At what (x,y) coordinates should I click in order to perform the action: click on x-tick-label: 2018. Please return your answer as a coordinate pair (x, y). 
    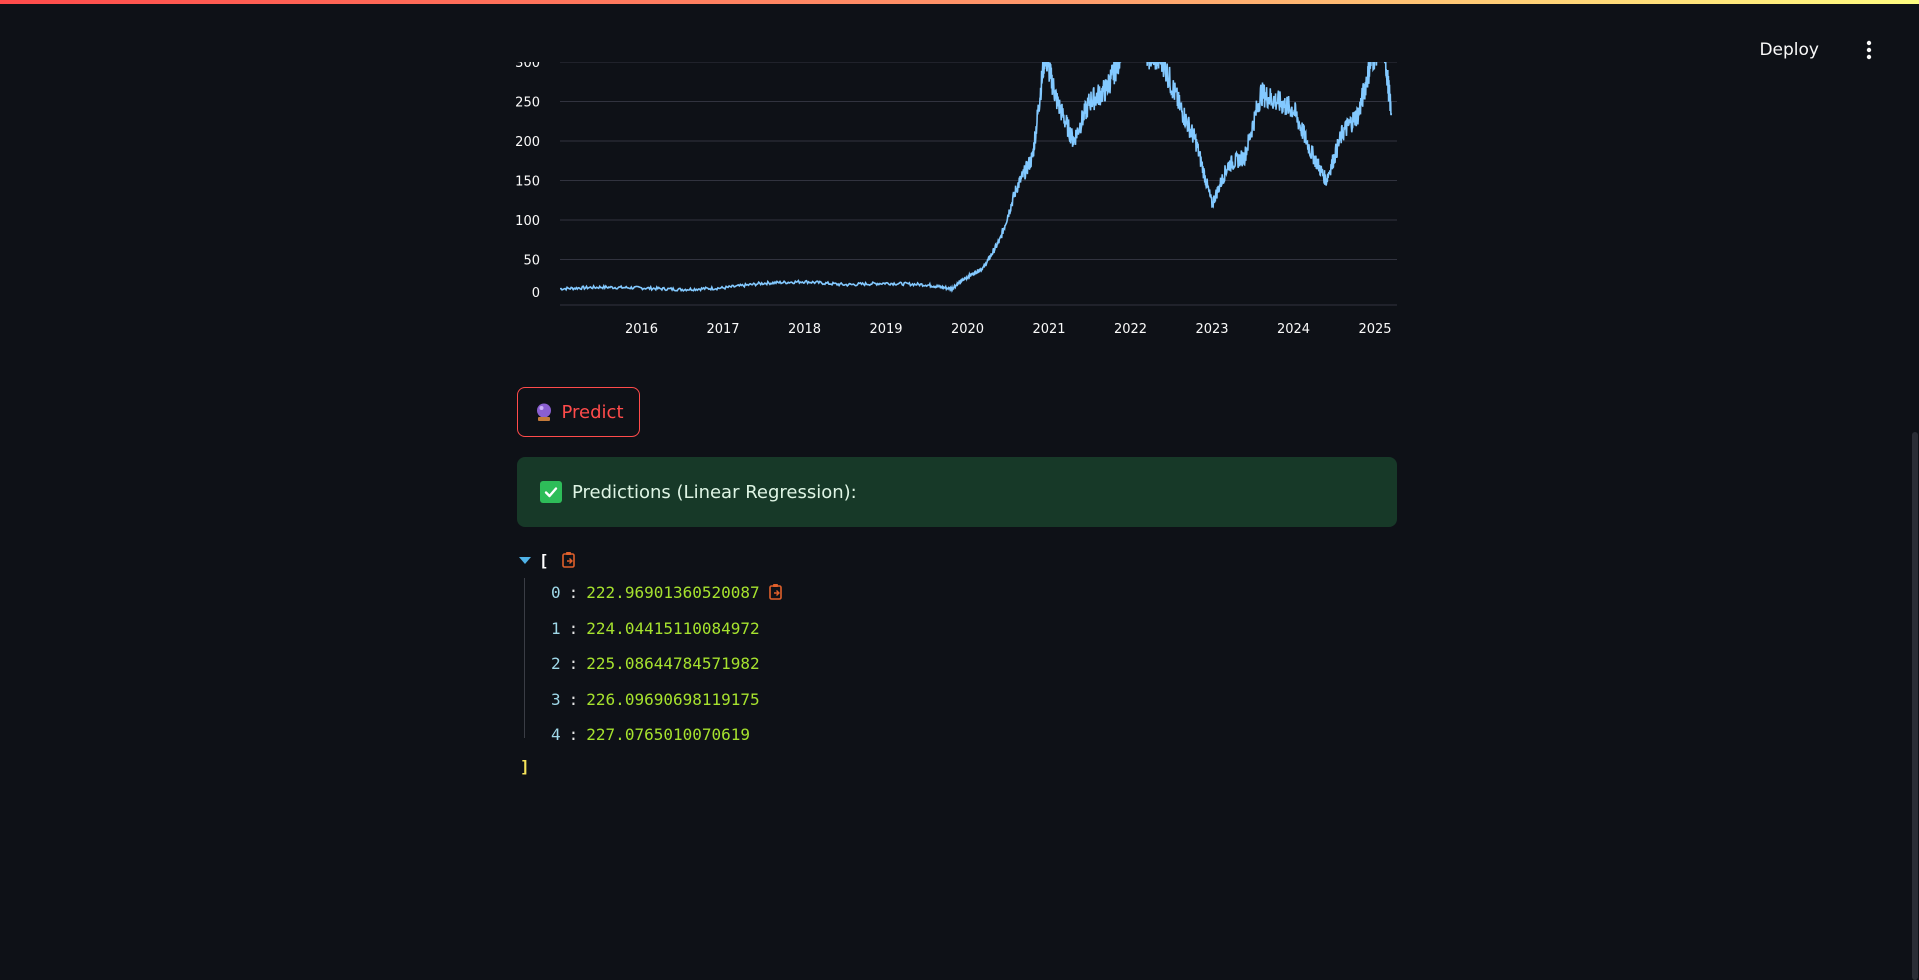
    Looking at the image, I should click on (804, 329).